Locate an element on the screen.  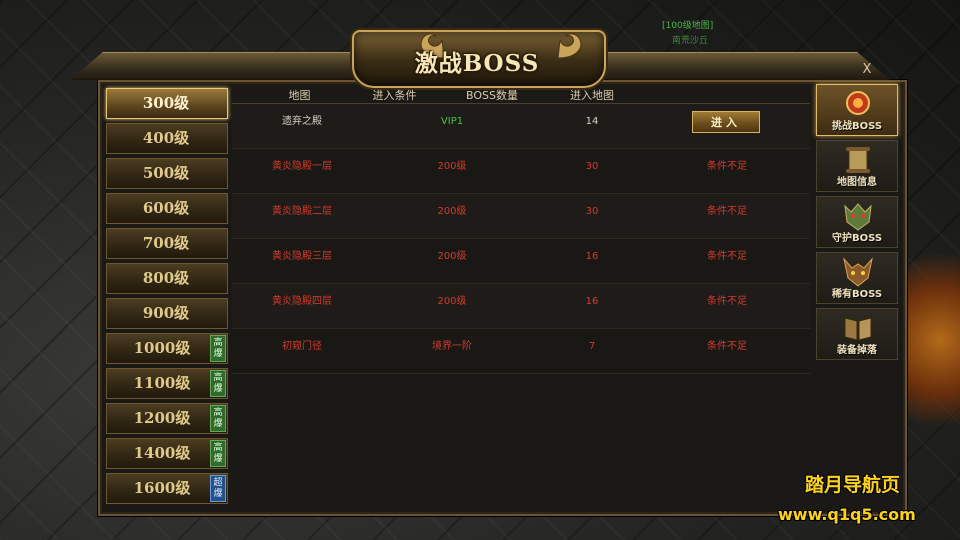
level-label: 1100级 is located at coordinates (162, 383).